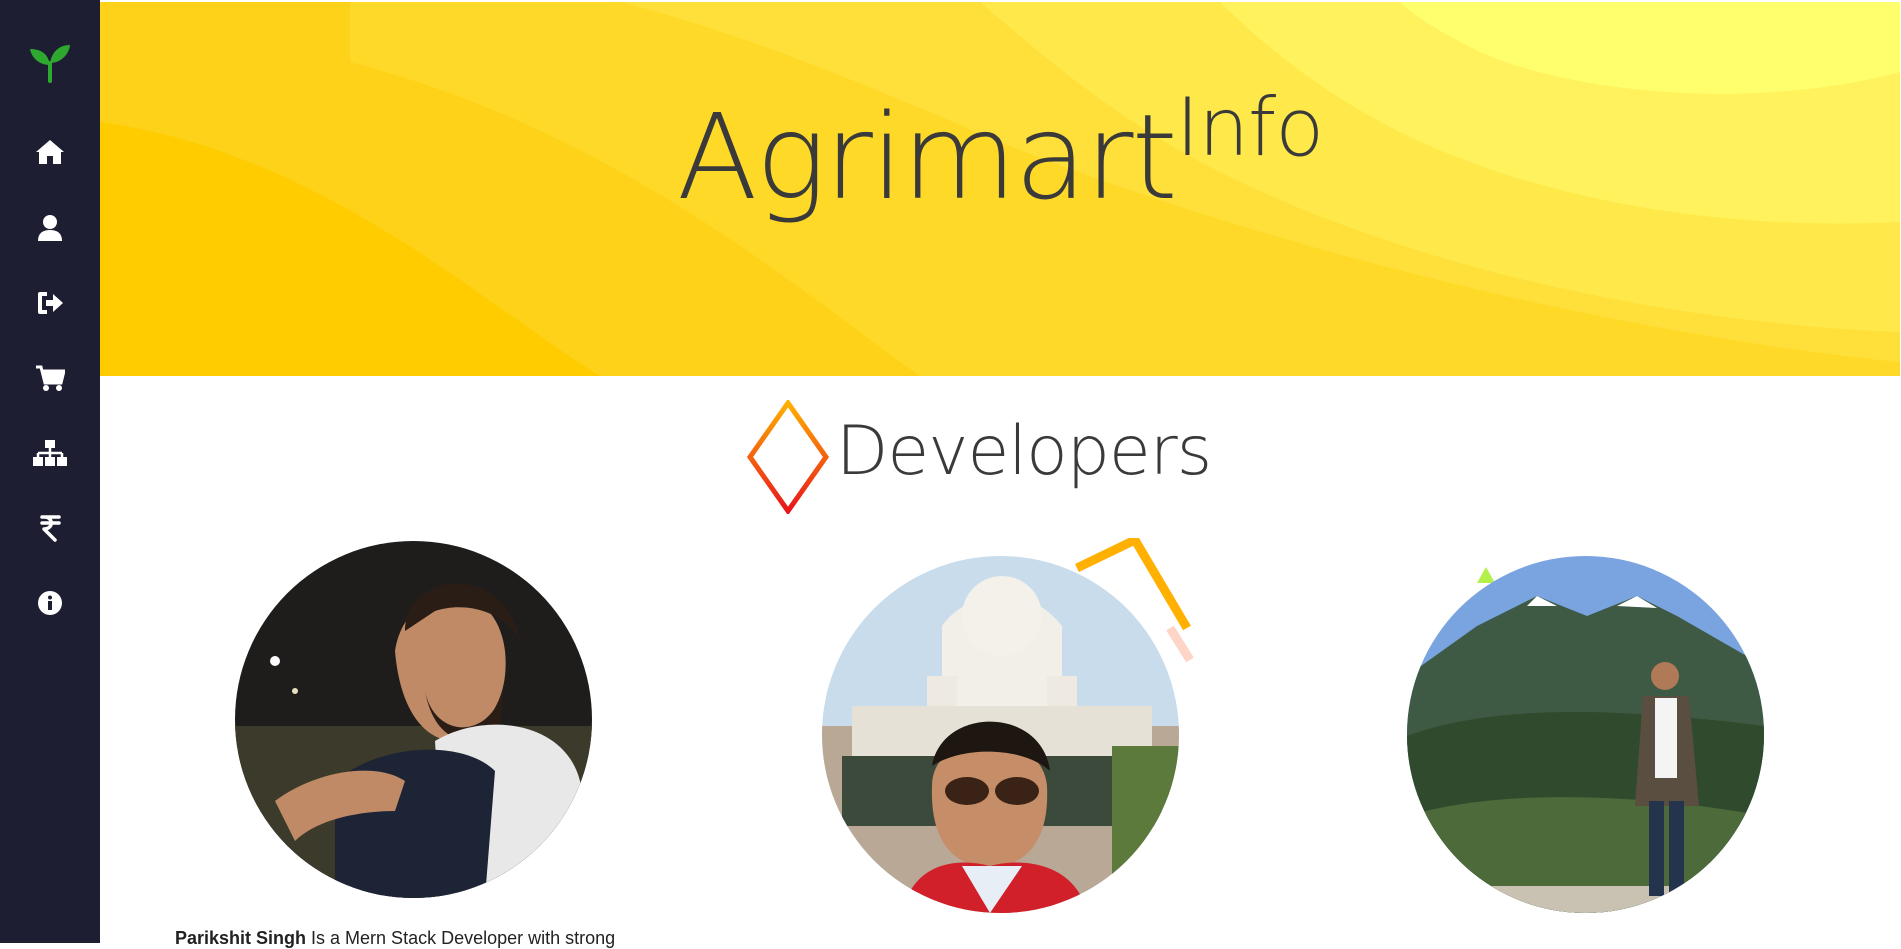 This screenshot has height=949, width=1901. I want to click on developers-heading: Developers, so click(990, 458).